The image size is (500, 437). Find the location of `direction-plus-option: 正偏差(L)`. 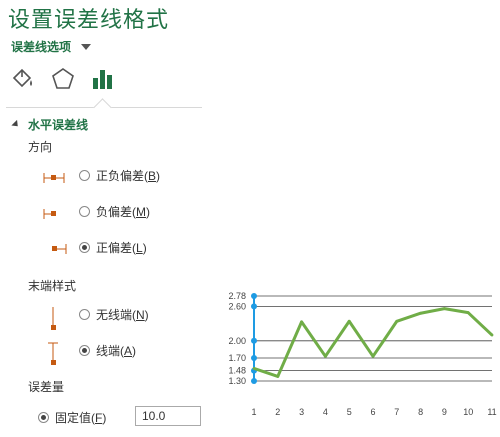

direction-plus-option: 正偏差(L) is located at coordinates (113, 247).